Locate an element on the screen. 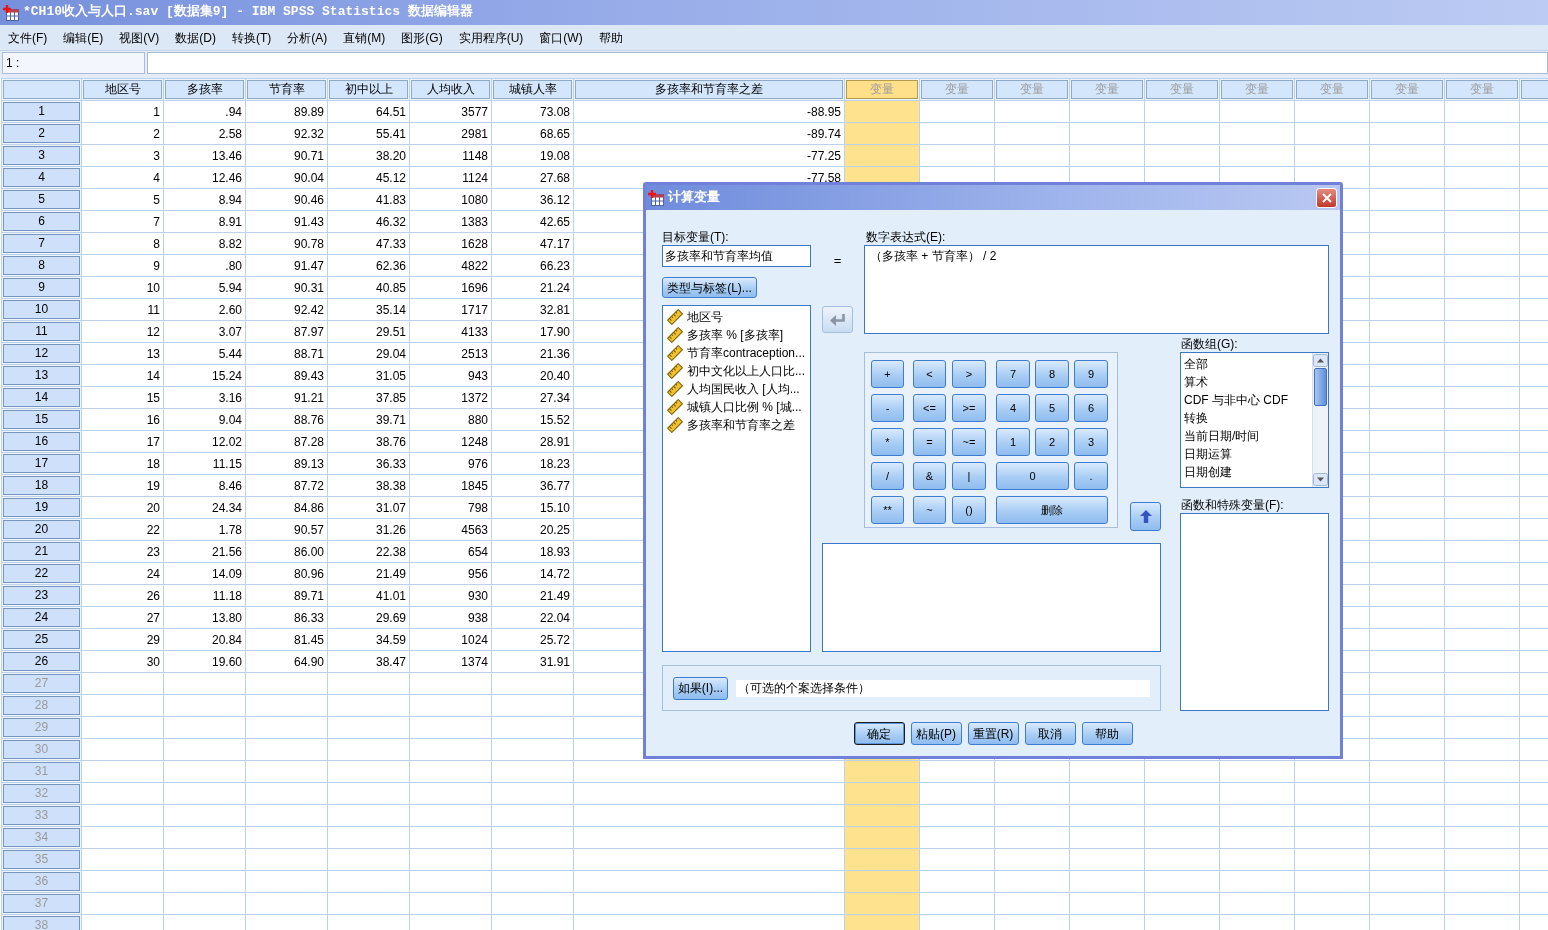  menu-item: 实用程序(U) is located at coordinates (491, 37).